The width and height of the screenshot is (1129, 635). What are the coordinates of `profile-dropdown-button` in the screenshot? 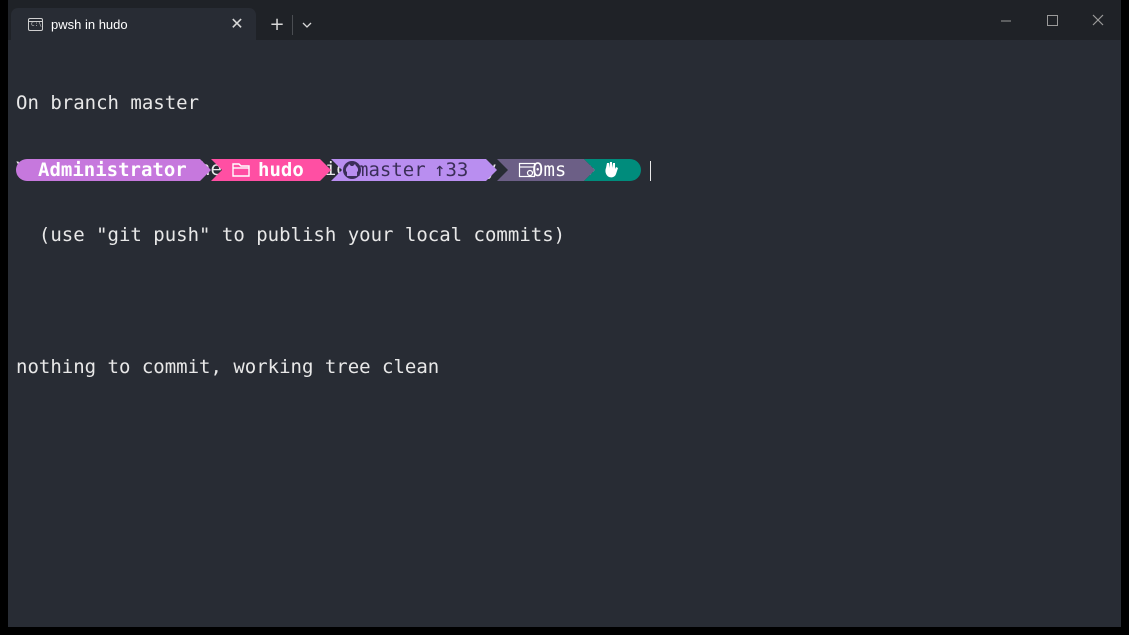 It's located at (307, 25).